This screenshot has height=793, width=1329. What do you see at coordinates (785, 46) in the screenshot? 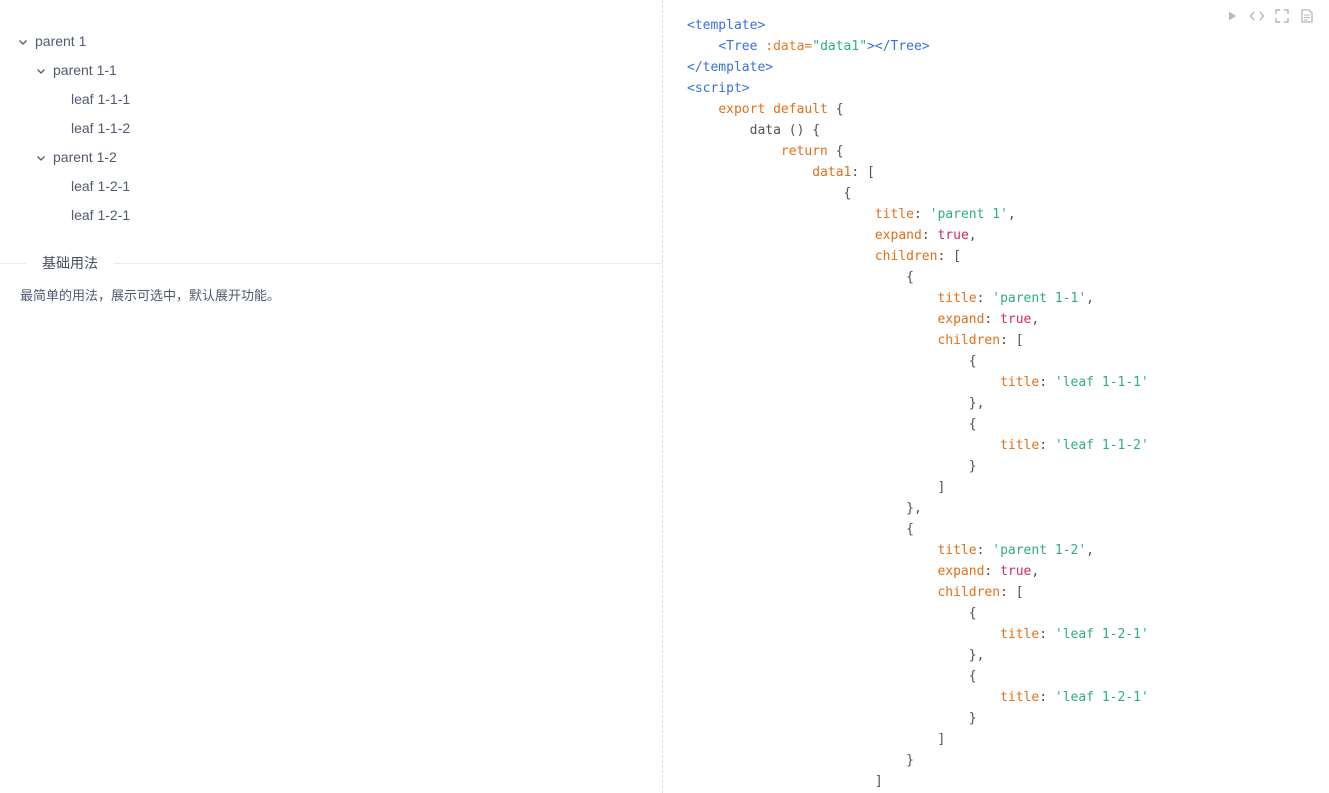
I see `code-token: :data=` at bounding box center [785, 46].